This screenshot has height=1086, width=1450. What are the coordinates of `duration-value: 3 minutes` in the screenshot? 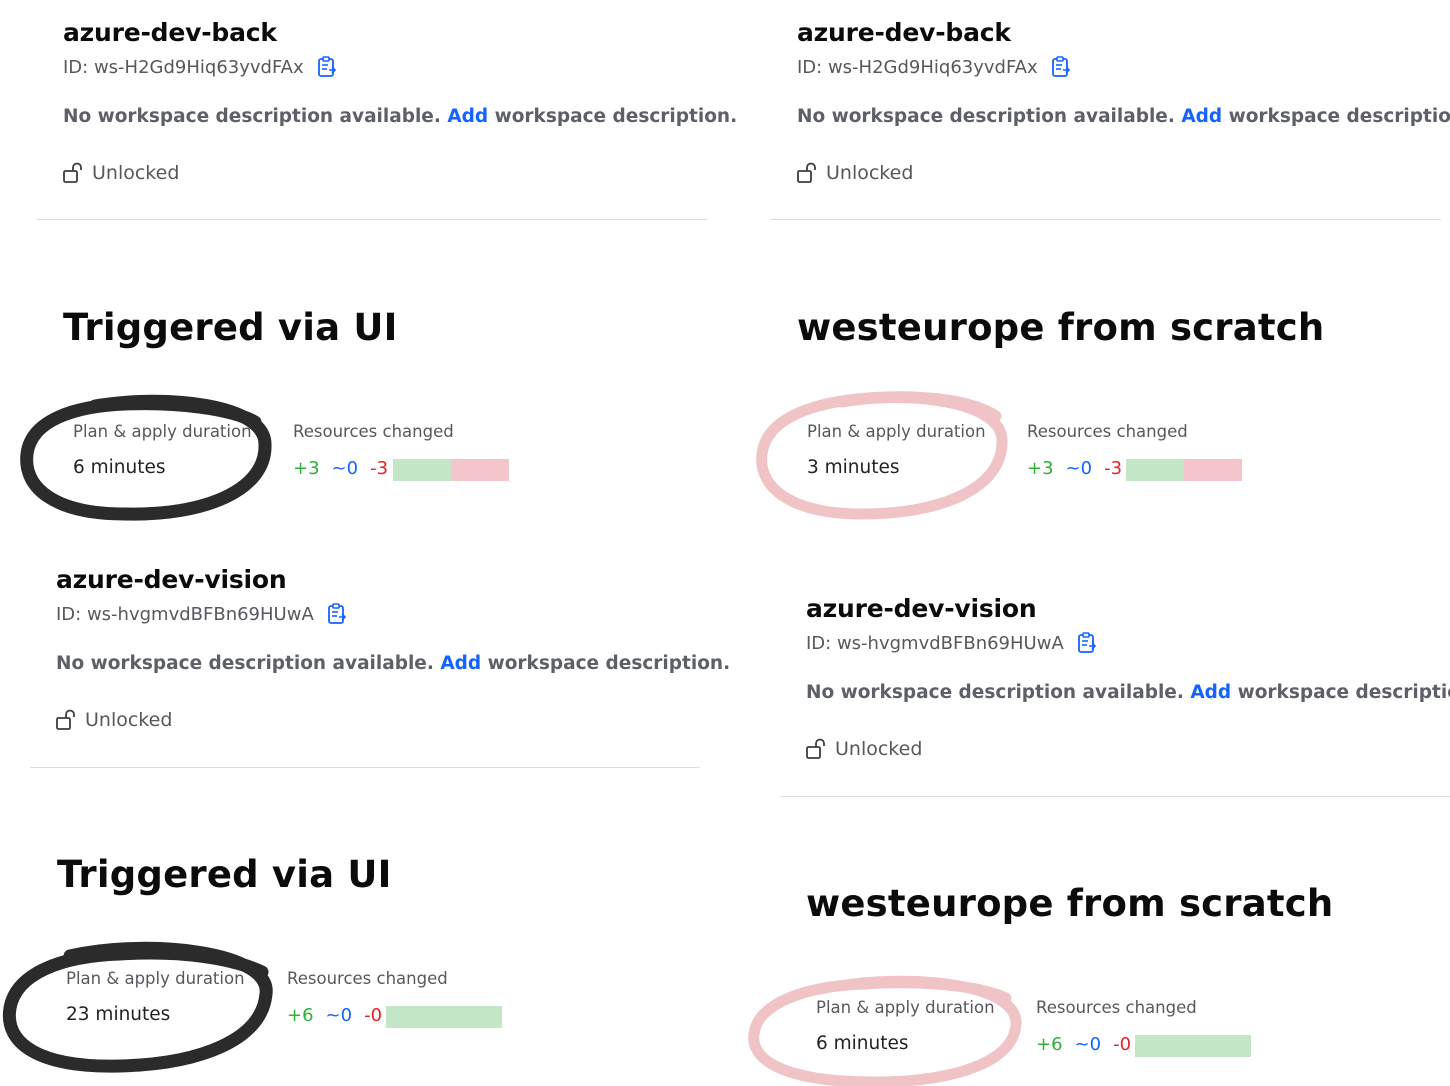 It's located at (853, 467).